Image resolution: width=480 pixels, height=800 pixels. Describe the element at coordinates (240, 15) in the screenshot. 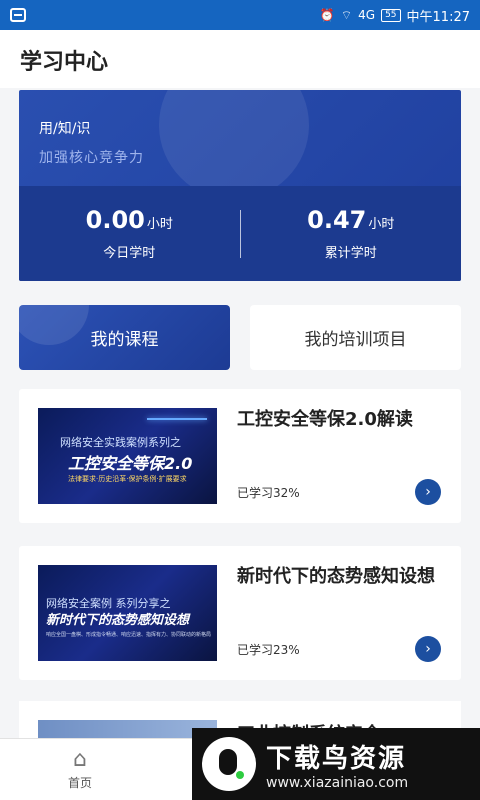

I see `status-bar: ⏰ ⌔ 4G 55 中午11:27` at that location.